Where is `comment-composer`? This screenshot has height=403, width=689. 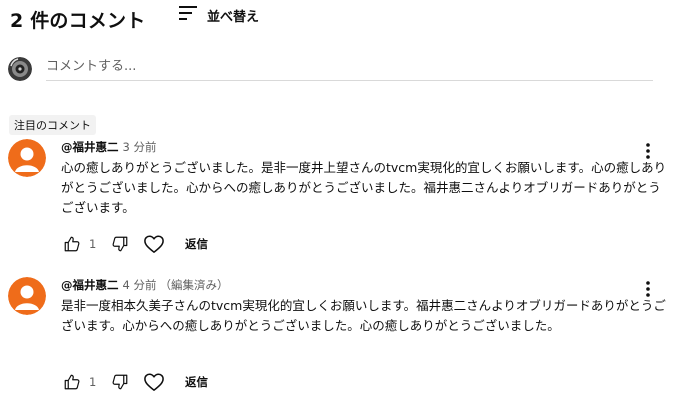 comment-composer is located at coordinates (330, 70).